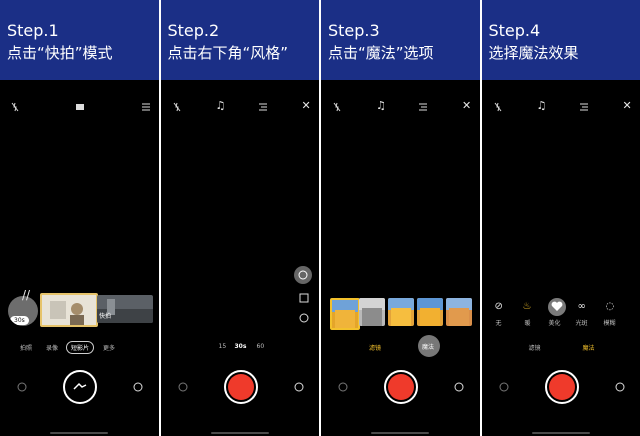 The height and width of the screenshot is (436, 640). I want to click on tab-magic-label: 魔法, so click(428, 347).